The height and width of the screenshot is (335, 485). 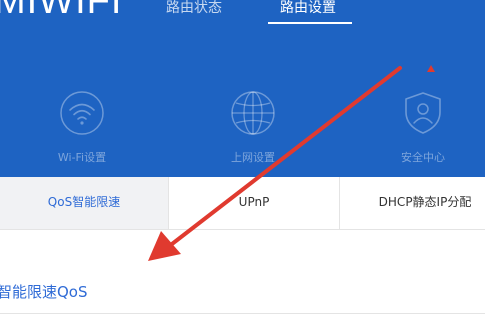 I want to click on feature-wifi-label: Wi-Fi设置, so click(x=82, y=157).